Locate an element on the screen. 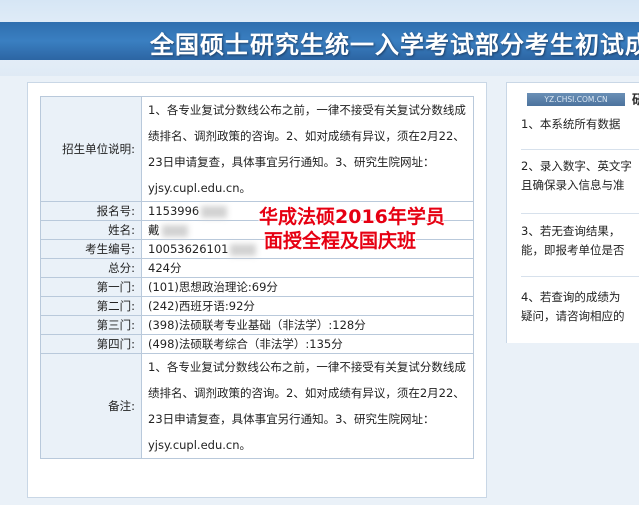  row-label: 姓名: is located at coordinates (91, 230).